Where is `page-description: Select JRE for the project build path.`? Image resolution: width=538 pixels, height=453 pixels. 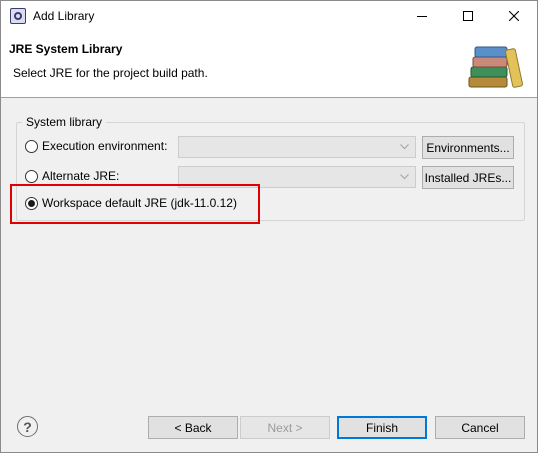 page-description: Select JRE for the project build path. is located at coordinates (110, 73).